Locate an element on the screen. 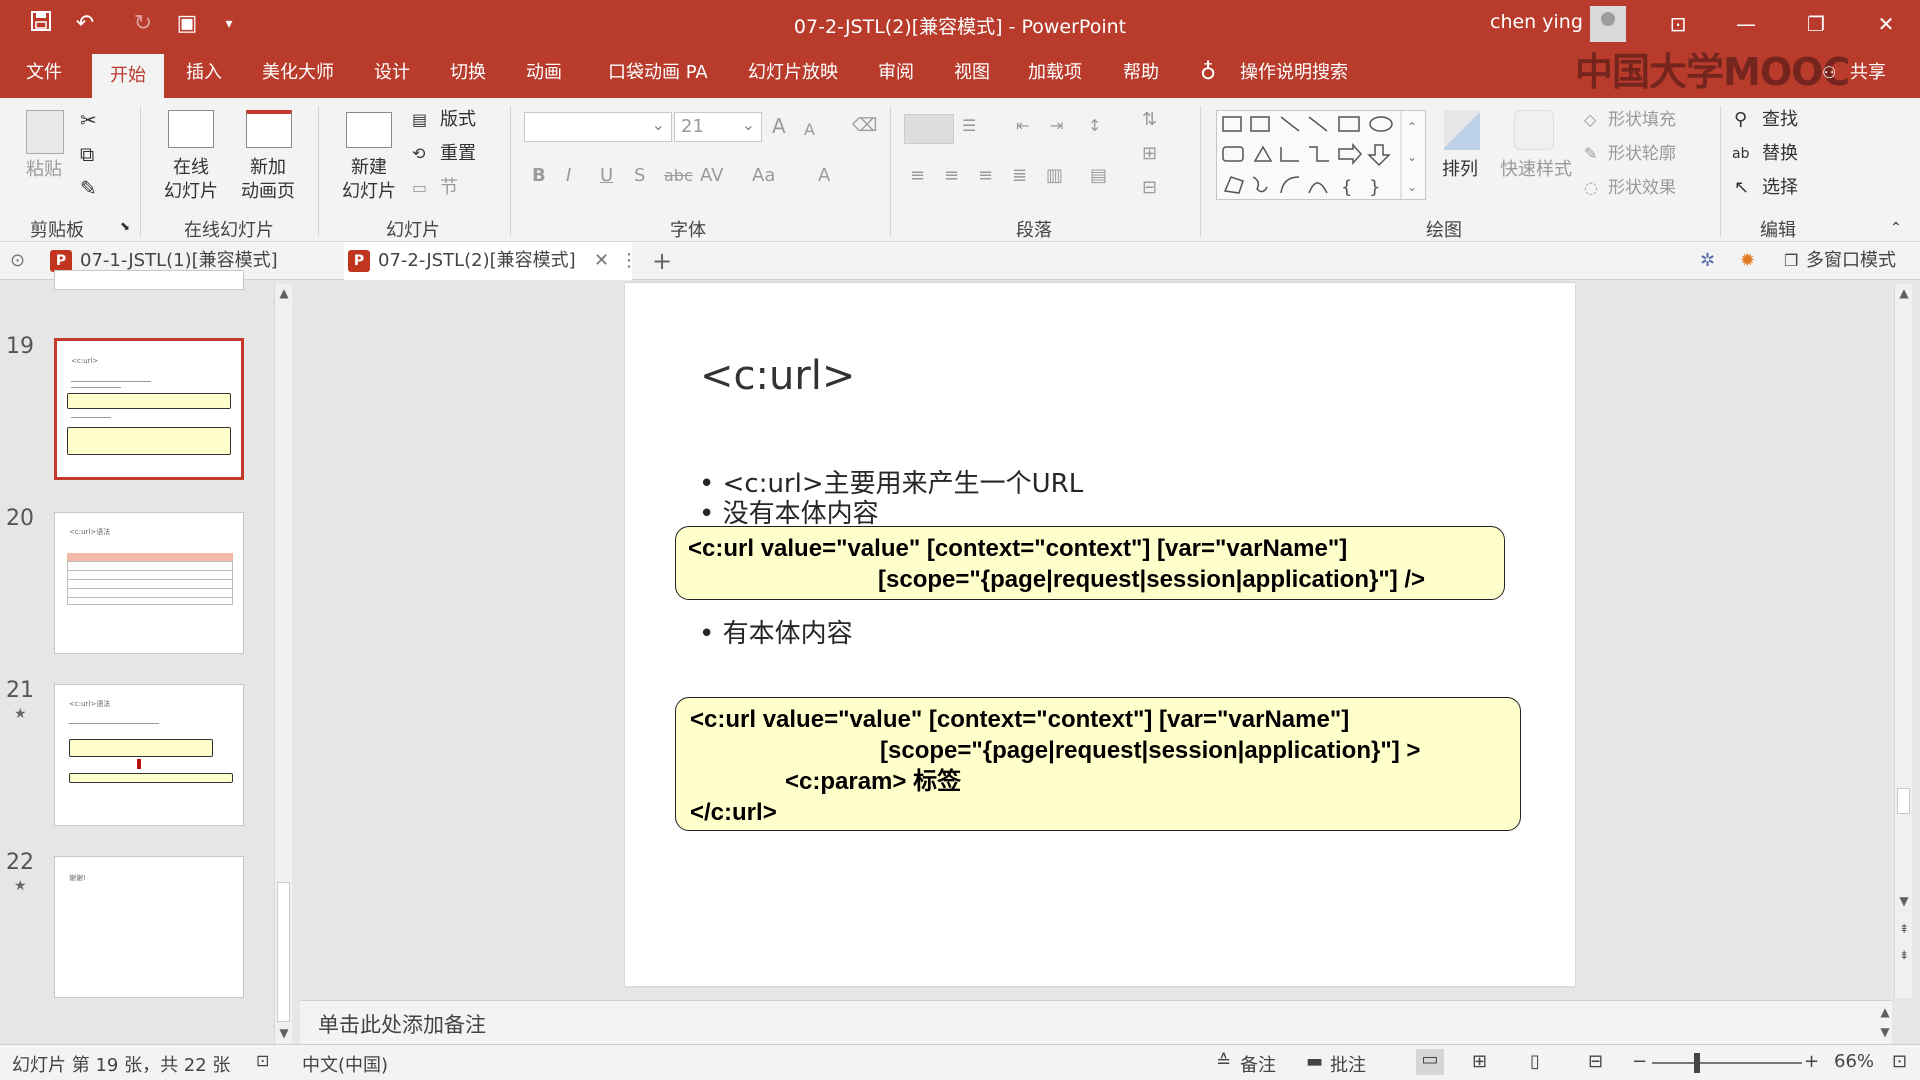 Image resolution: width=1920 pixels, height=1080 pixels. share-button: 共享 is located at coordinates (1868, 73).